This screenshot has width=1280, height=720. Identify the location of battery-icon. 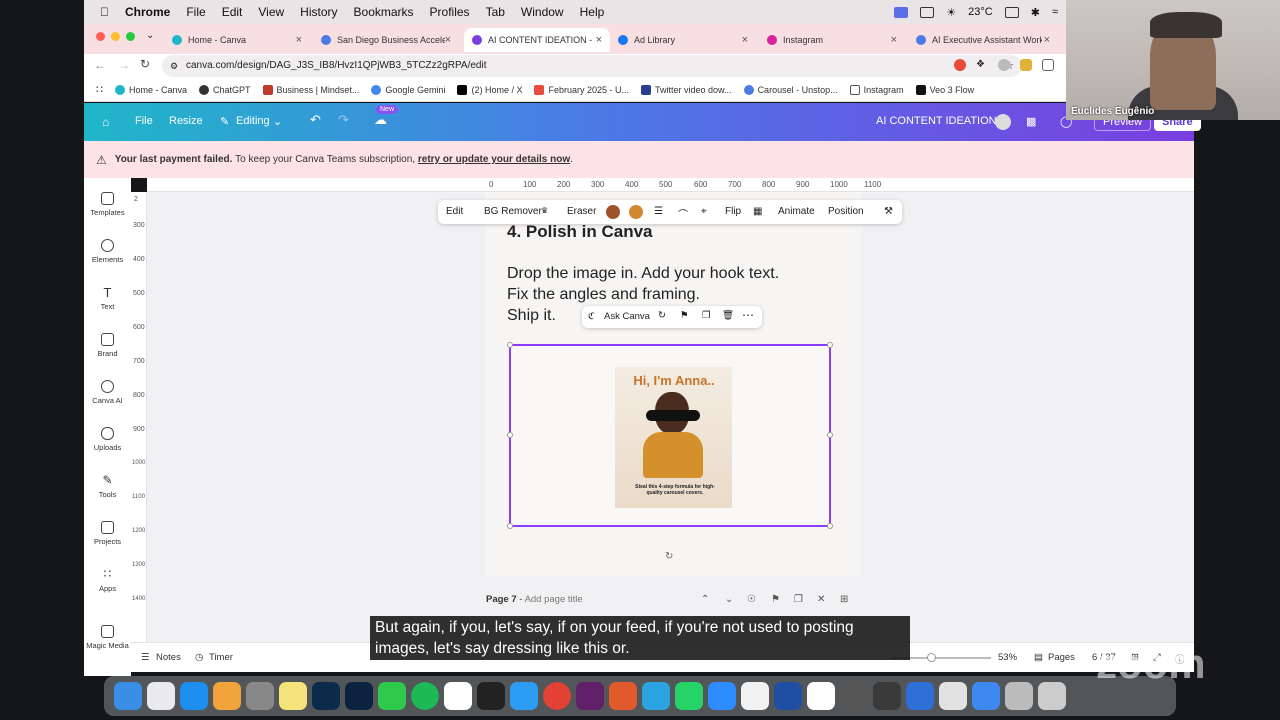
(1011, 12).